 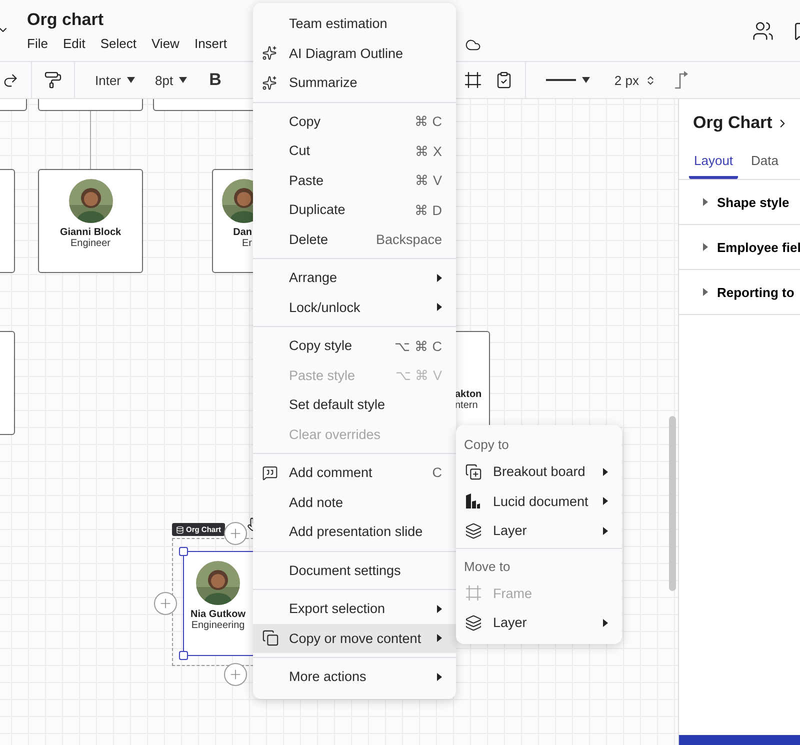 I want to click on employee-name: Dan, so click(x=242, y=232).